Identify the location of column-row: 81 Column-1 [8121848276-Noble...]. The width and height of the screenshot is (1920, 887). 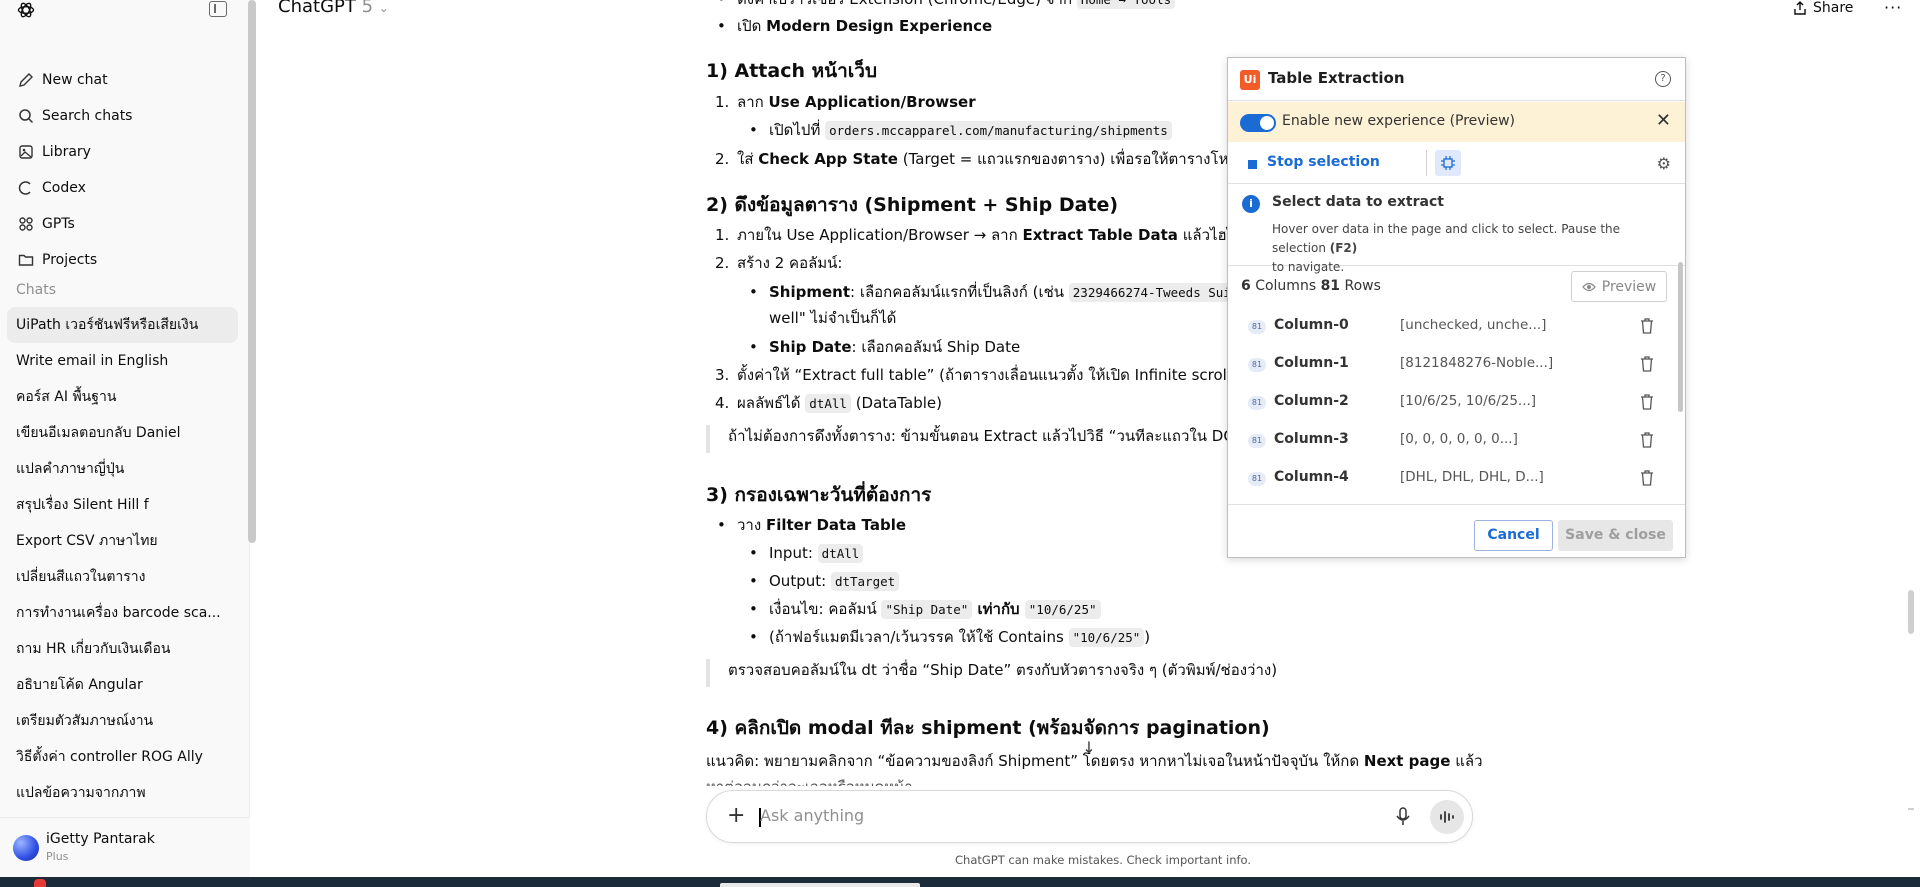
(1452, 365).